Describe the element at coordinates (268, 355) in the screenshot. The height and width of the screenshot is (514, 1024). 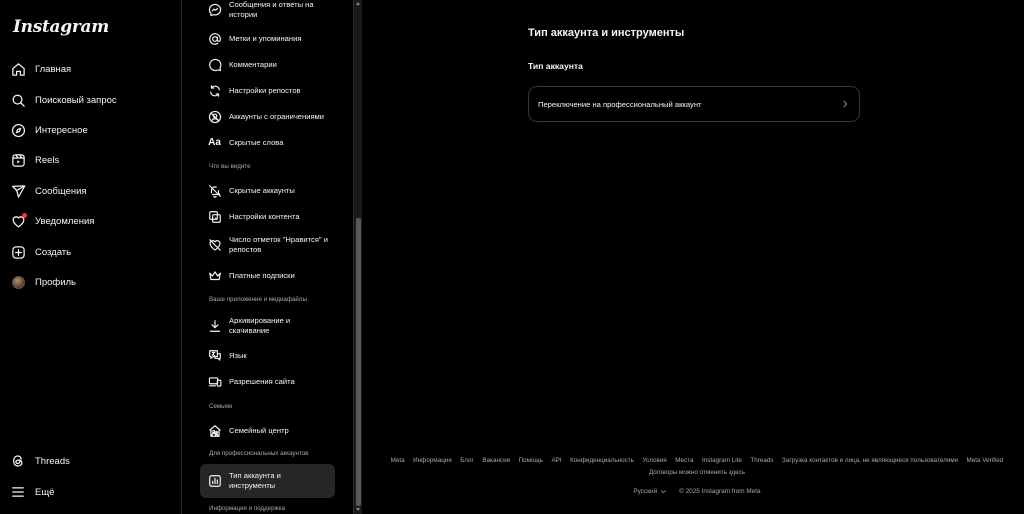
I see `settings-item-language: Язык` at that location.